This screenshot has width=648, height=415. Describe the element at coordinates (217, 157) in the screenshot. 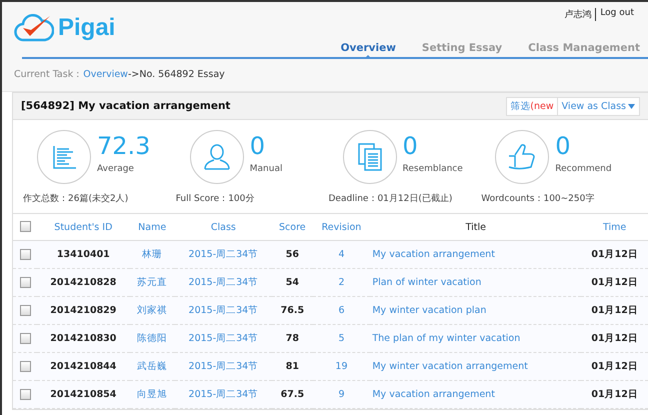

I see `person-icon` at that location.